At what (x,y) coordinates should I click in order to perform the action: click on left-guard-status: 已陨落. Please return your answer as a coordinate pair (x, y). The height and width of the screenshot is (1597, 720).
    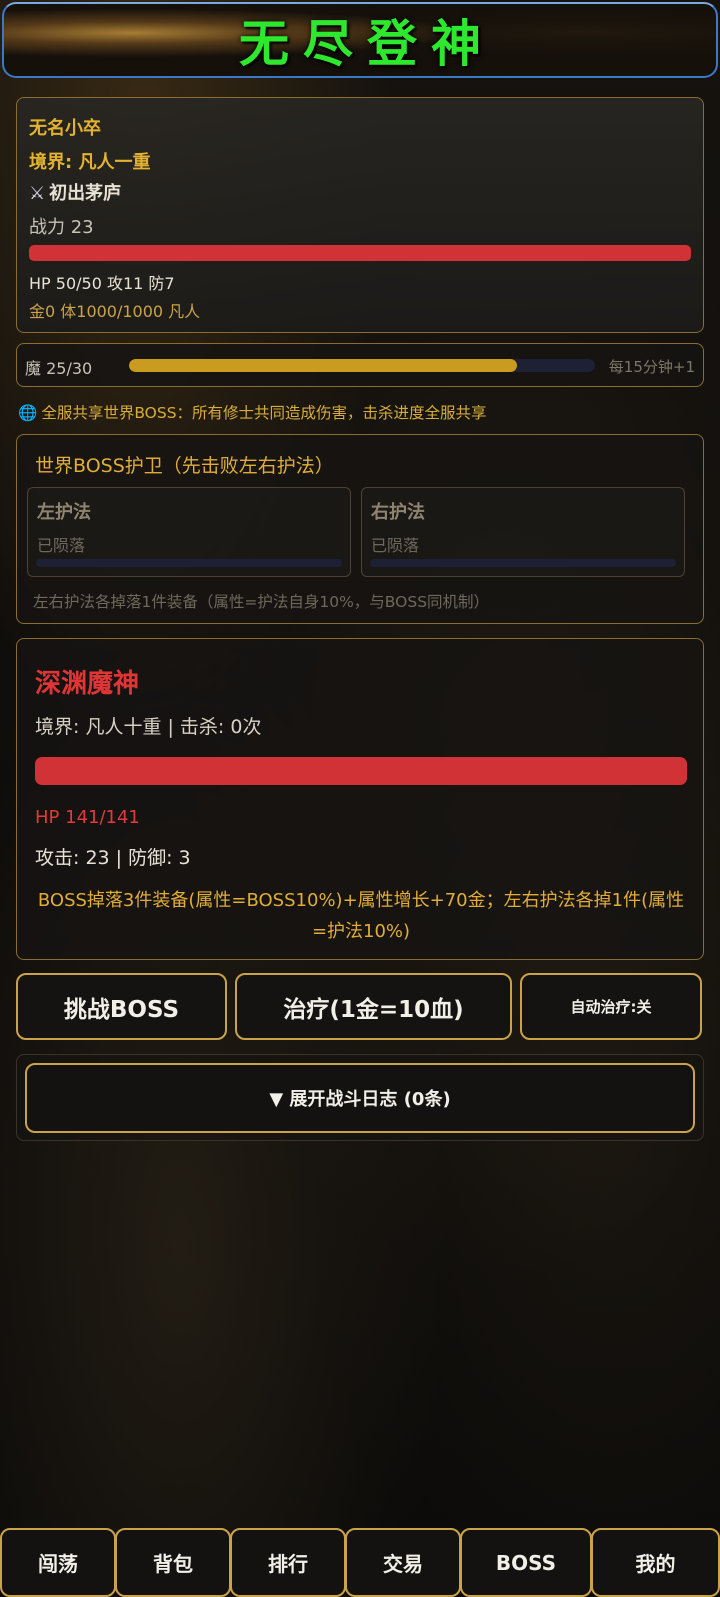
    Looking at the image, I should click on (61, 545).